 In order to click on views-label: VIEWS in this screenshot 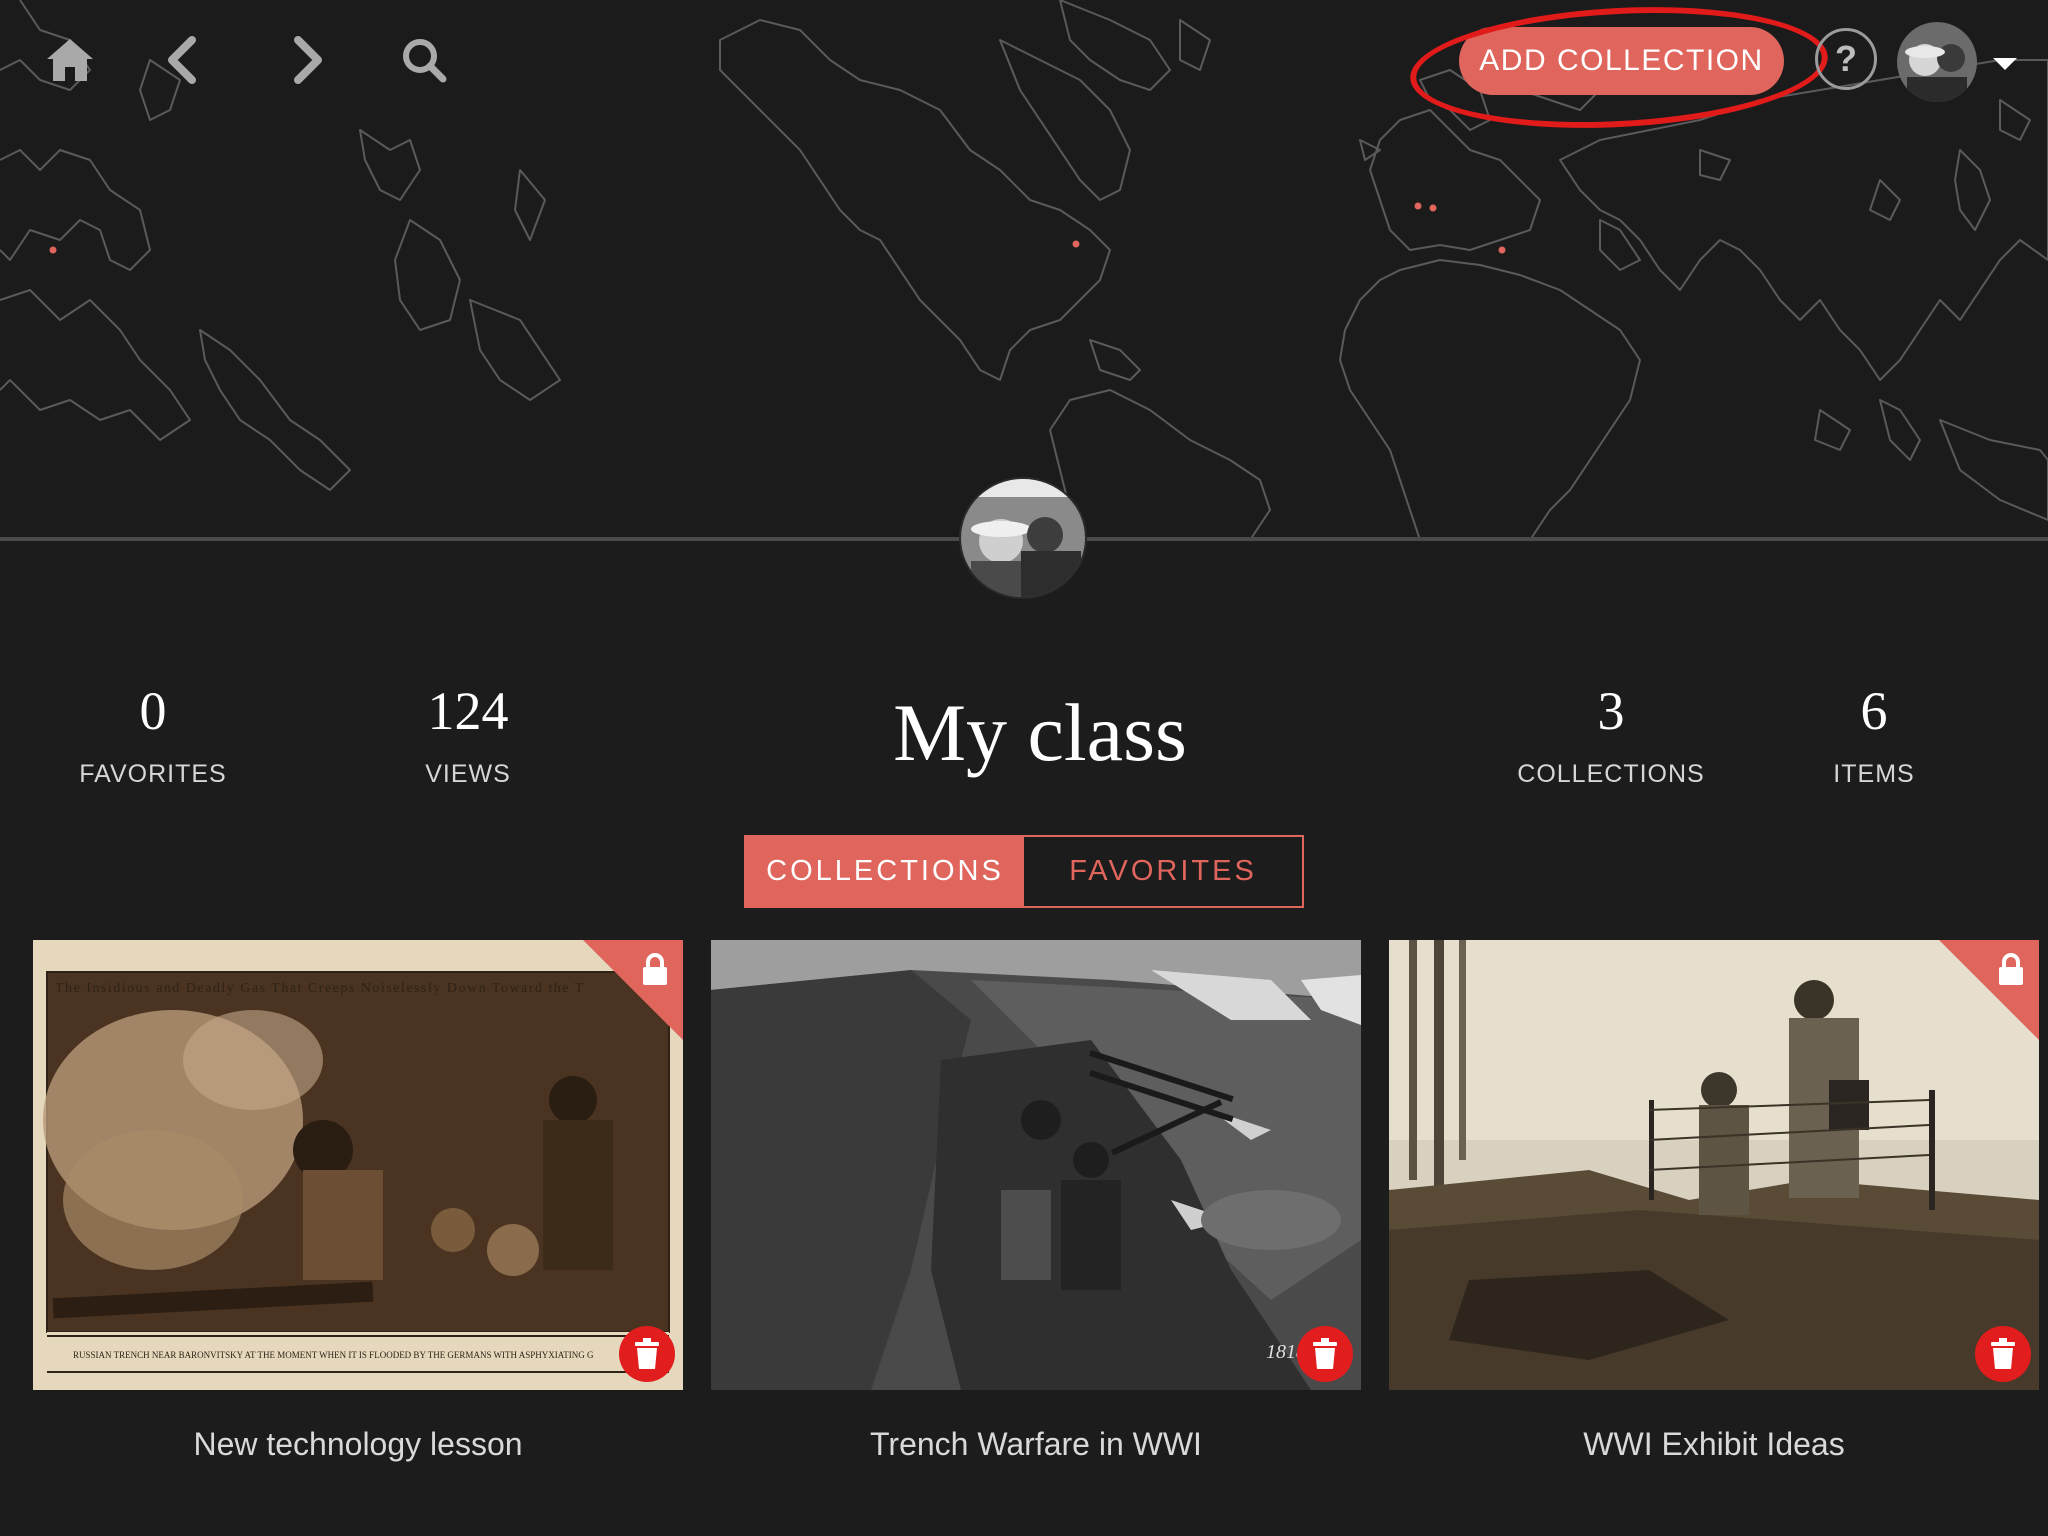, I will do `click(468, 774)`.